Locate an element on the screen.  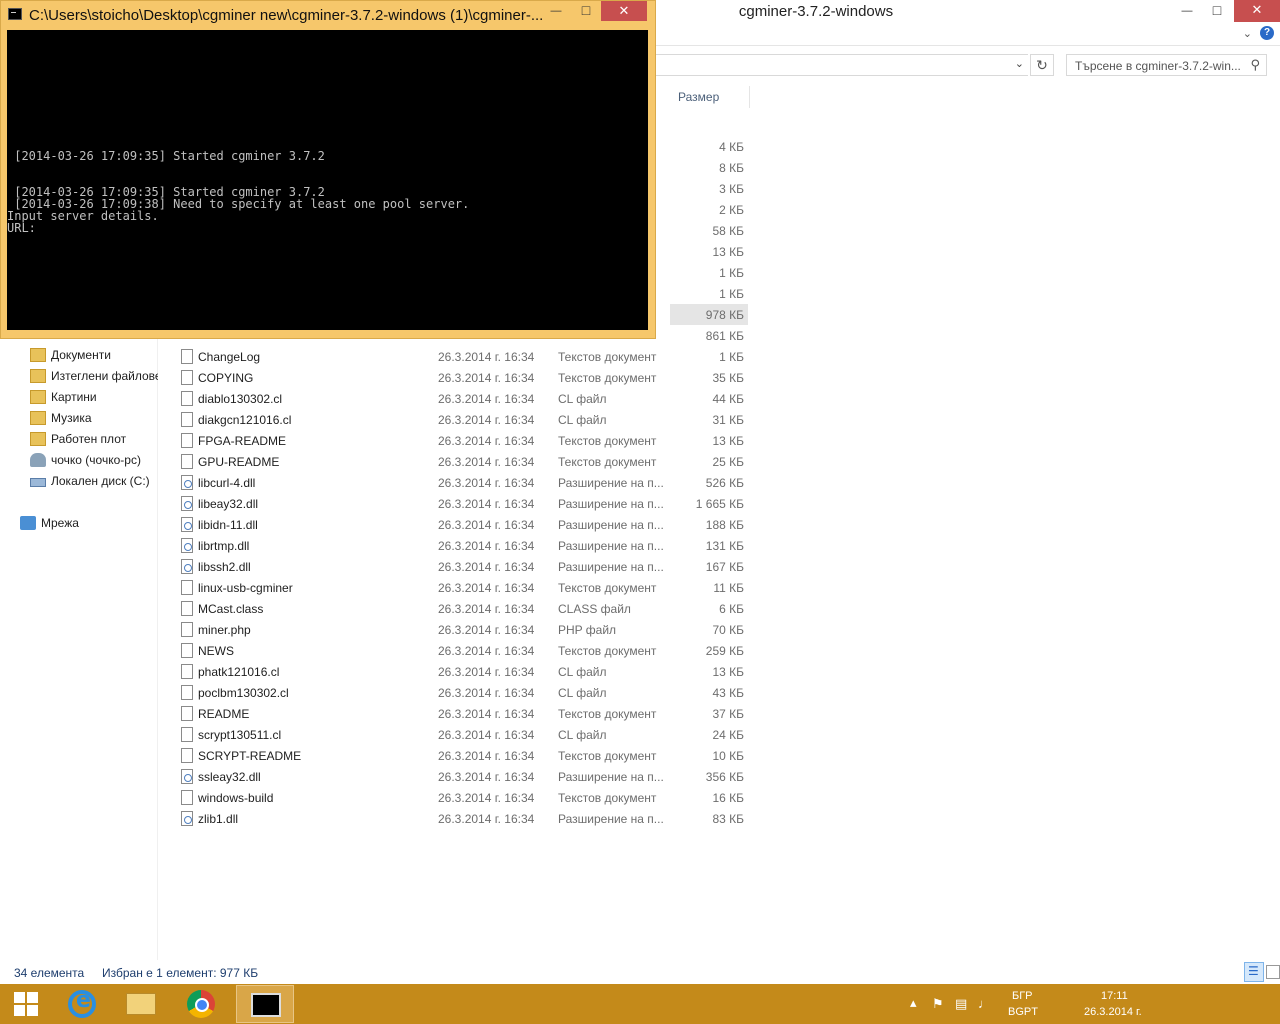
nav-item-label: Музика is located at coordinates (71, 418).